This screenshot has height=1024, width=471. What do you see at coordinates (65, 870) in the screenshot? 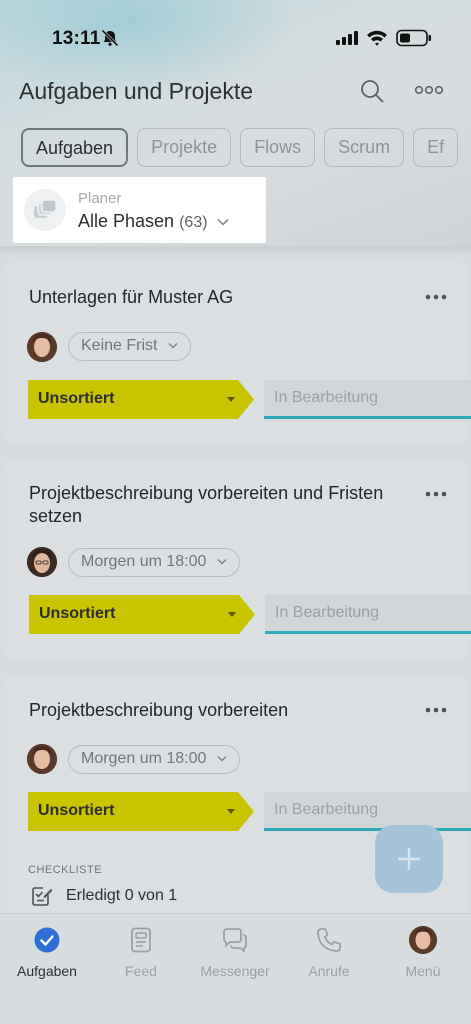
I see `checklist-heading: CHECKLISTE` at bounding box center [65, 870].